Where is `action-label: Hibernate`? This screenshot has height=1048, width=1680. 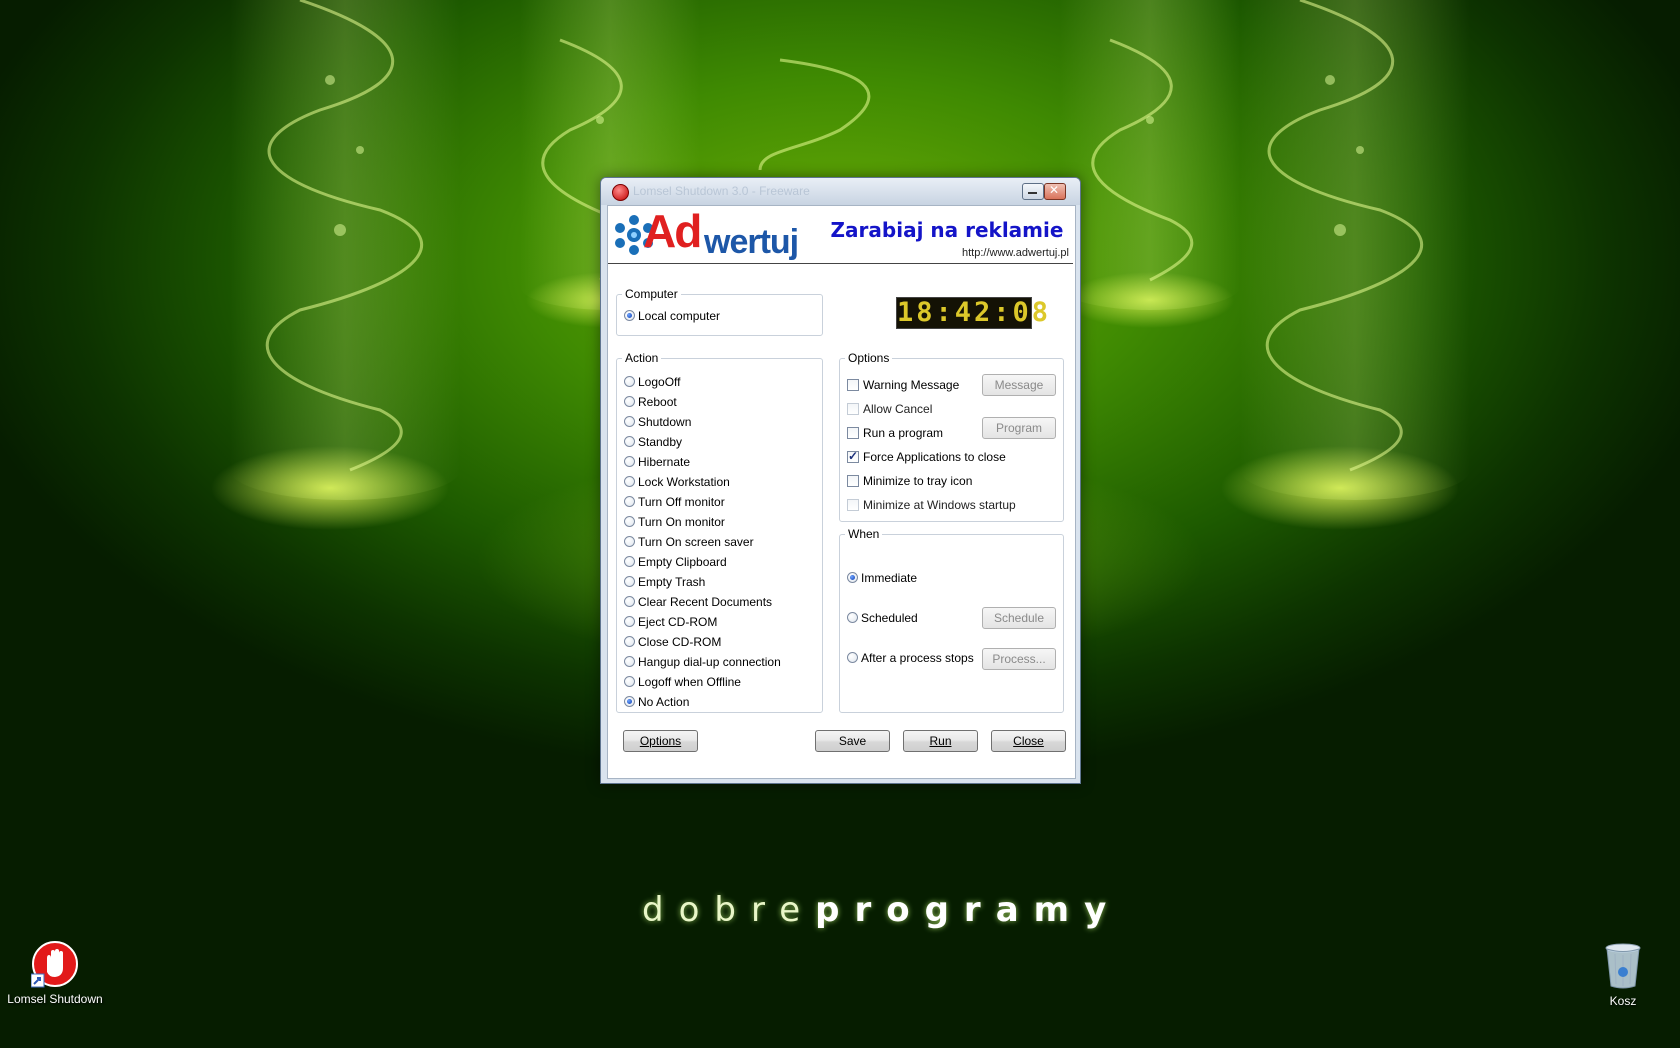 action-label: Hibernate is located at coordinates (664, 462).